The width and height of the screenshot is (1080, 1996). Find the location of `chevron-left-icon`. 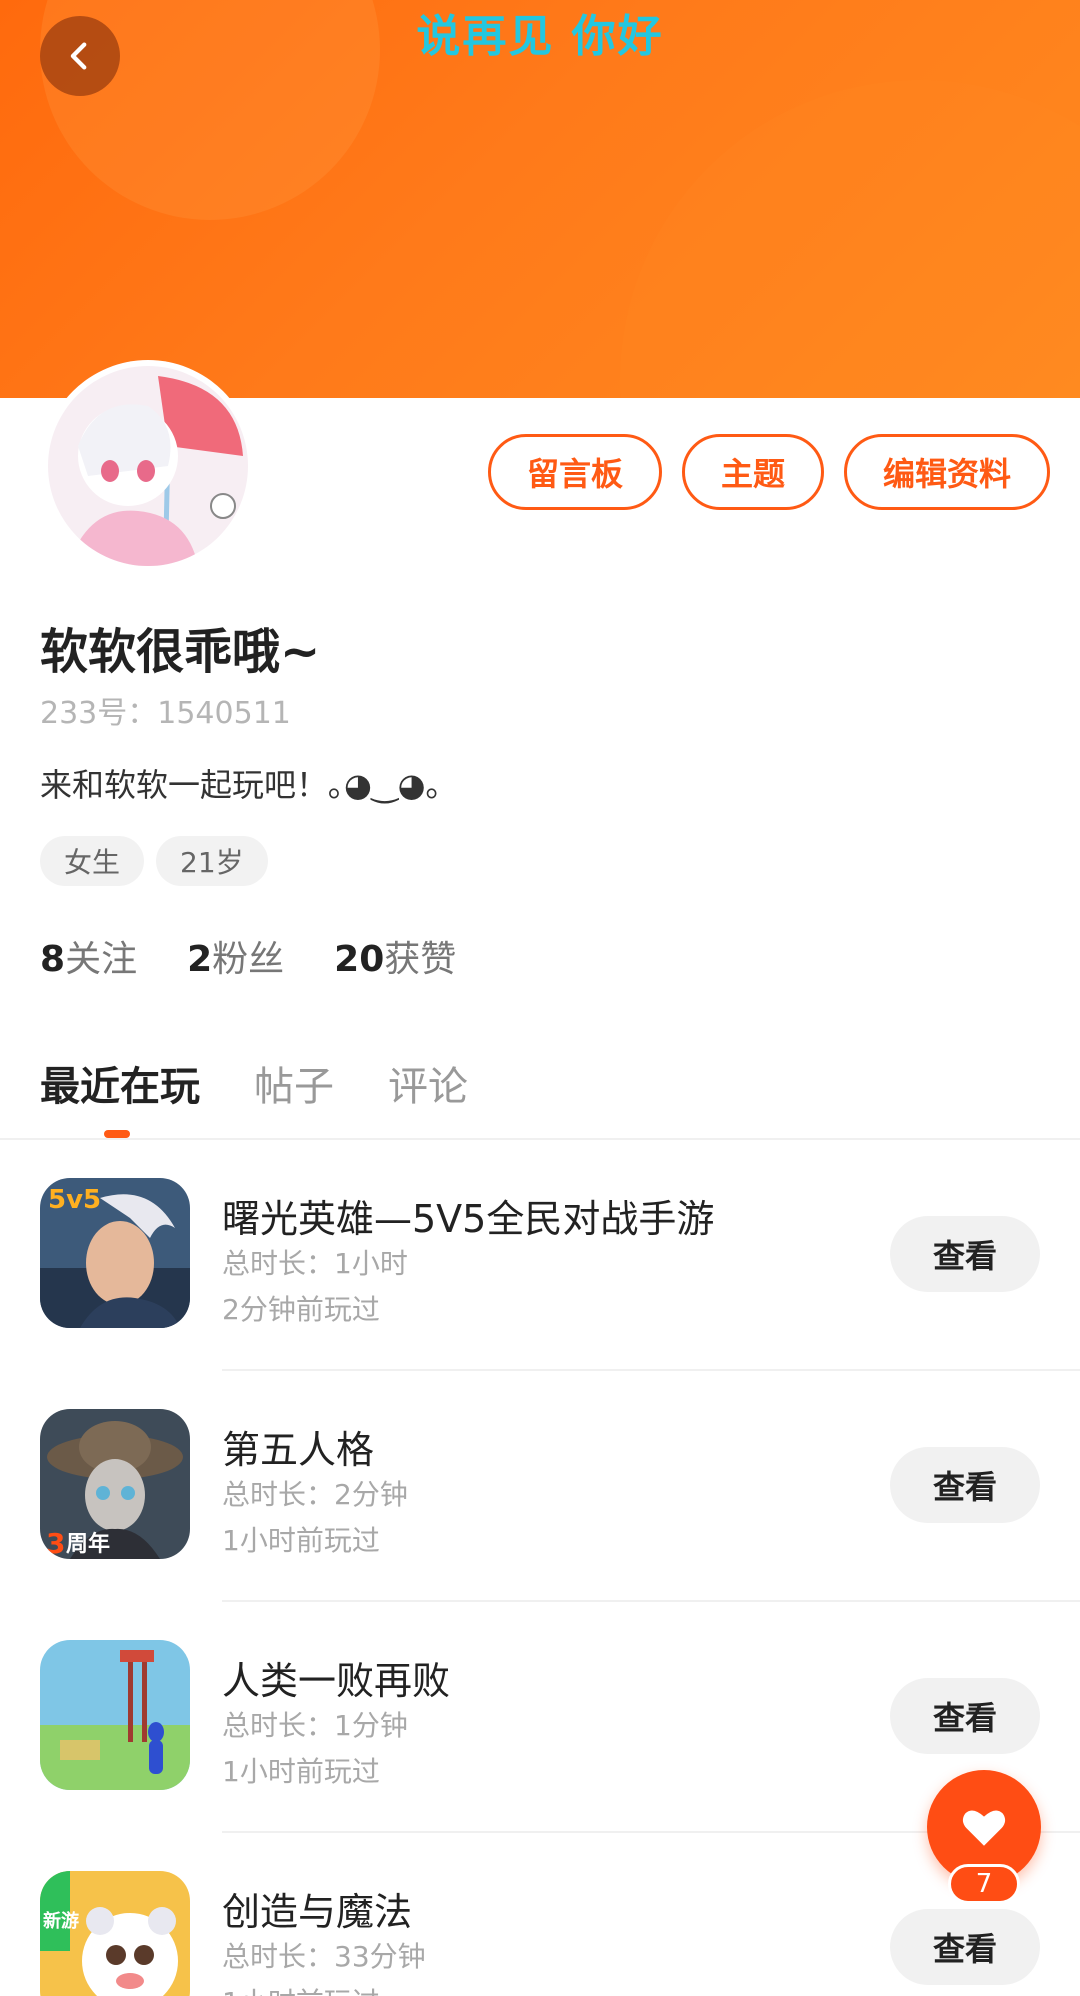

chevron-left-icon is located at coordinates (78, 56).